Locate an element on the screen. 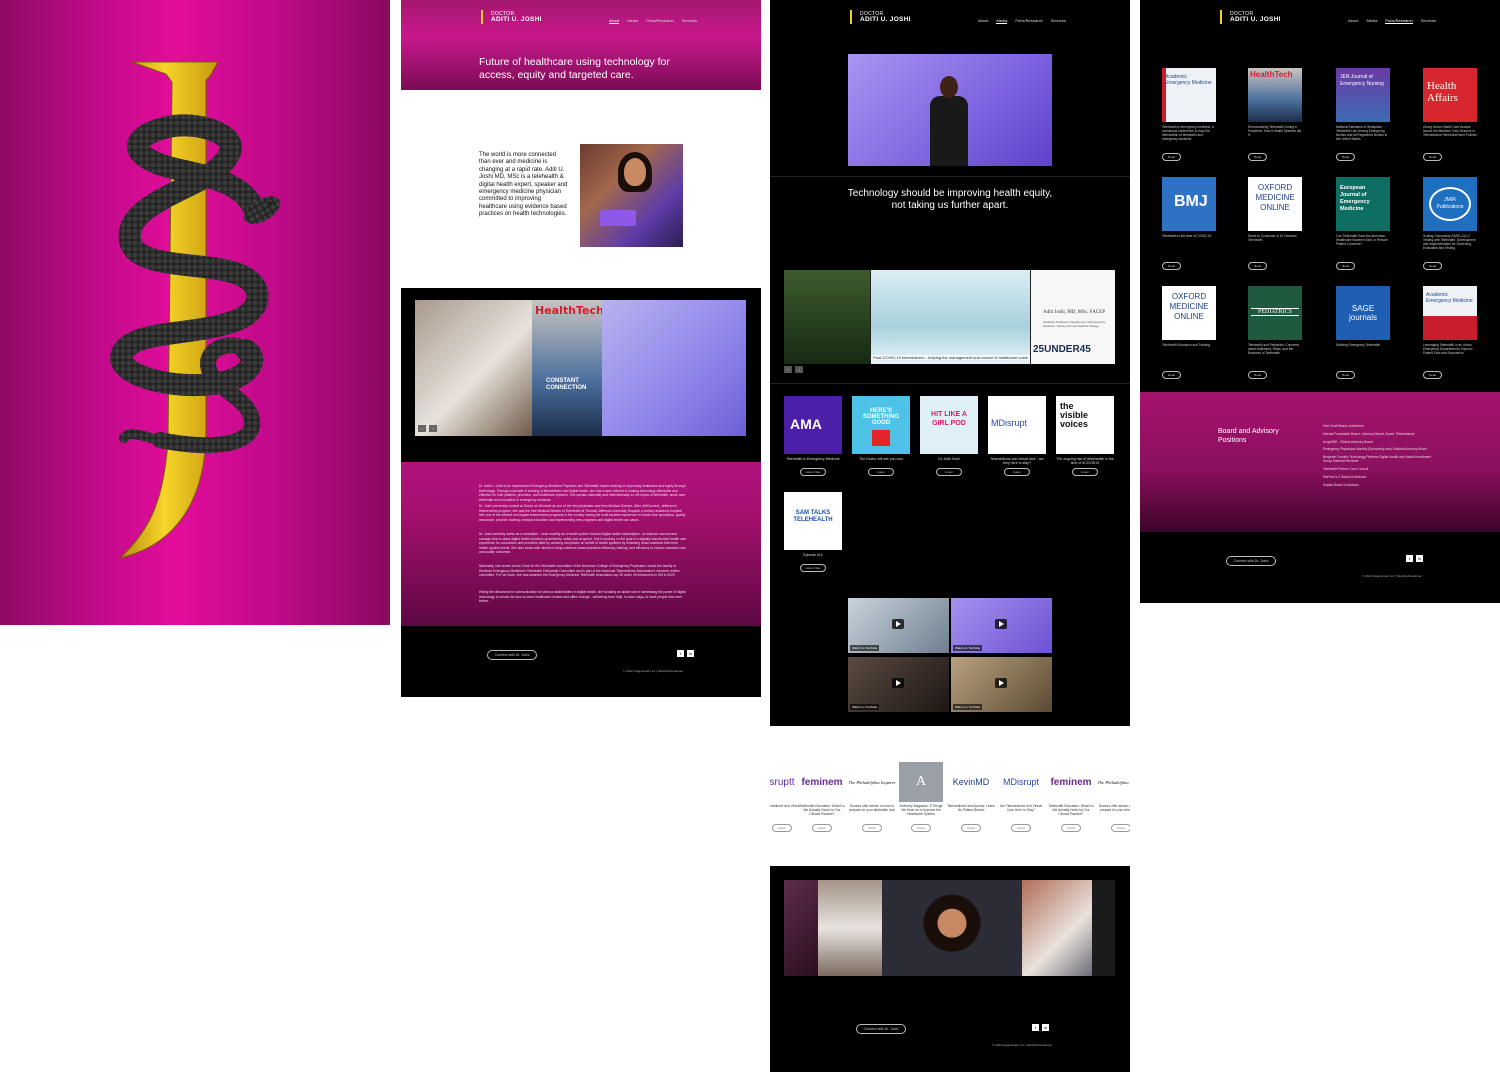  podcast-tile: SAM TALKS TELEHEALTH is located at coordinates (813, 521).